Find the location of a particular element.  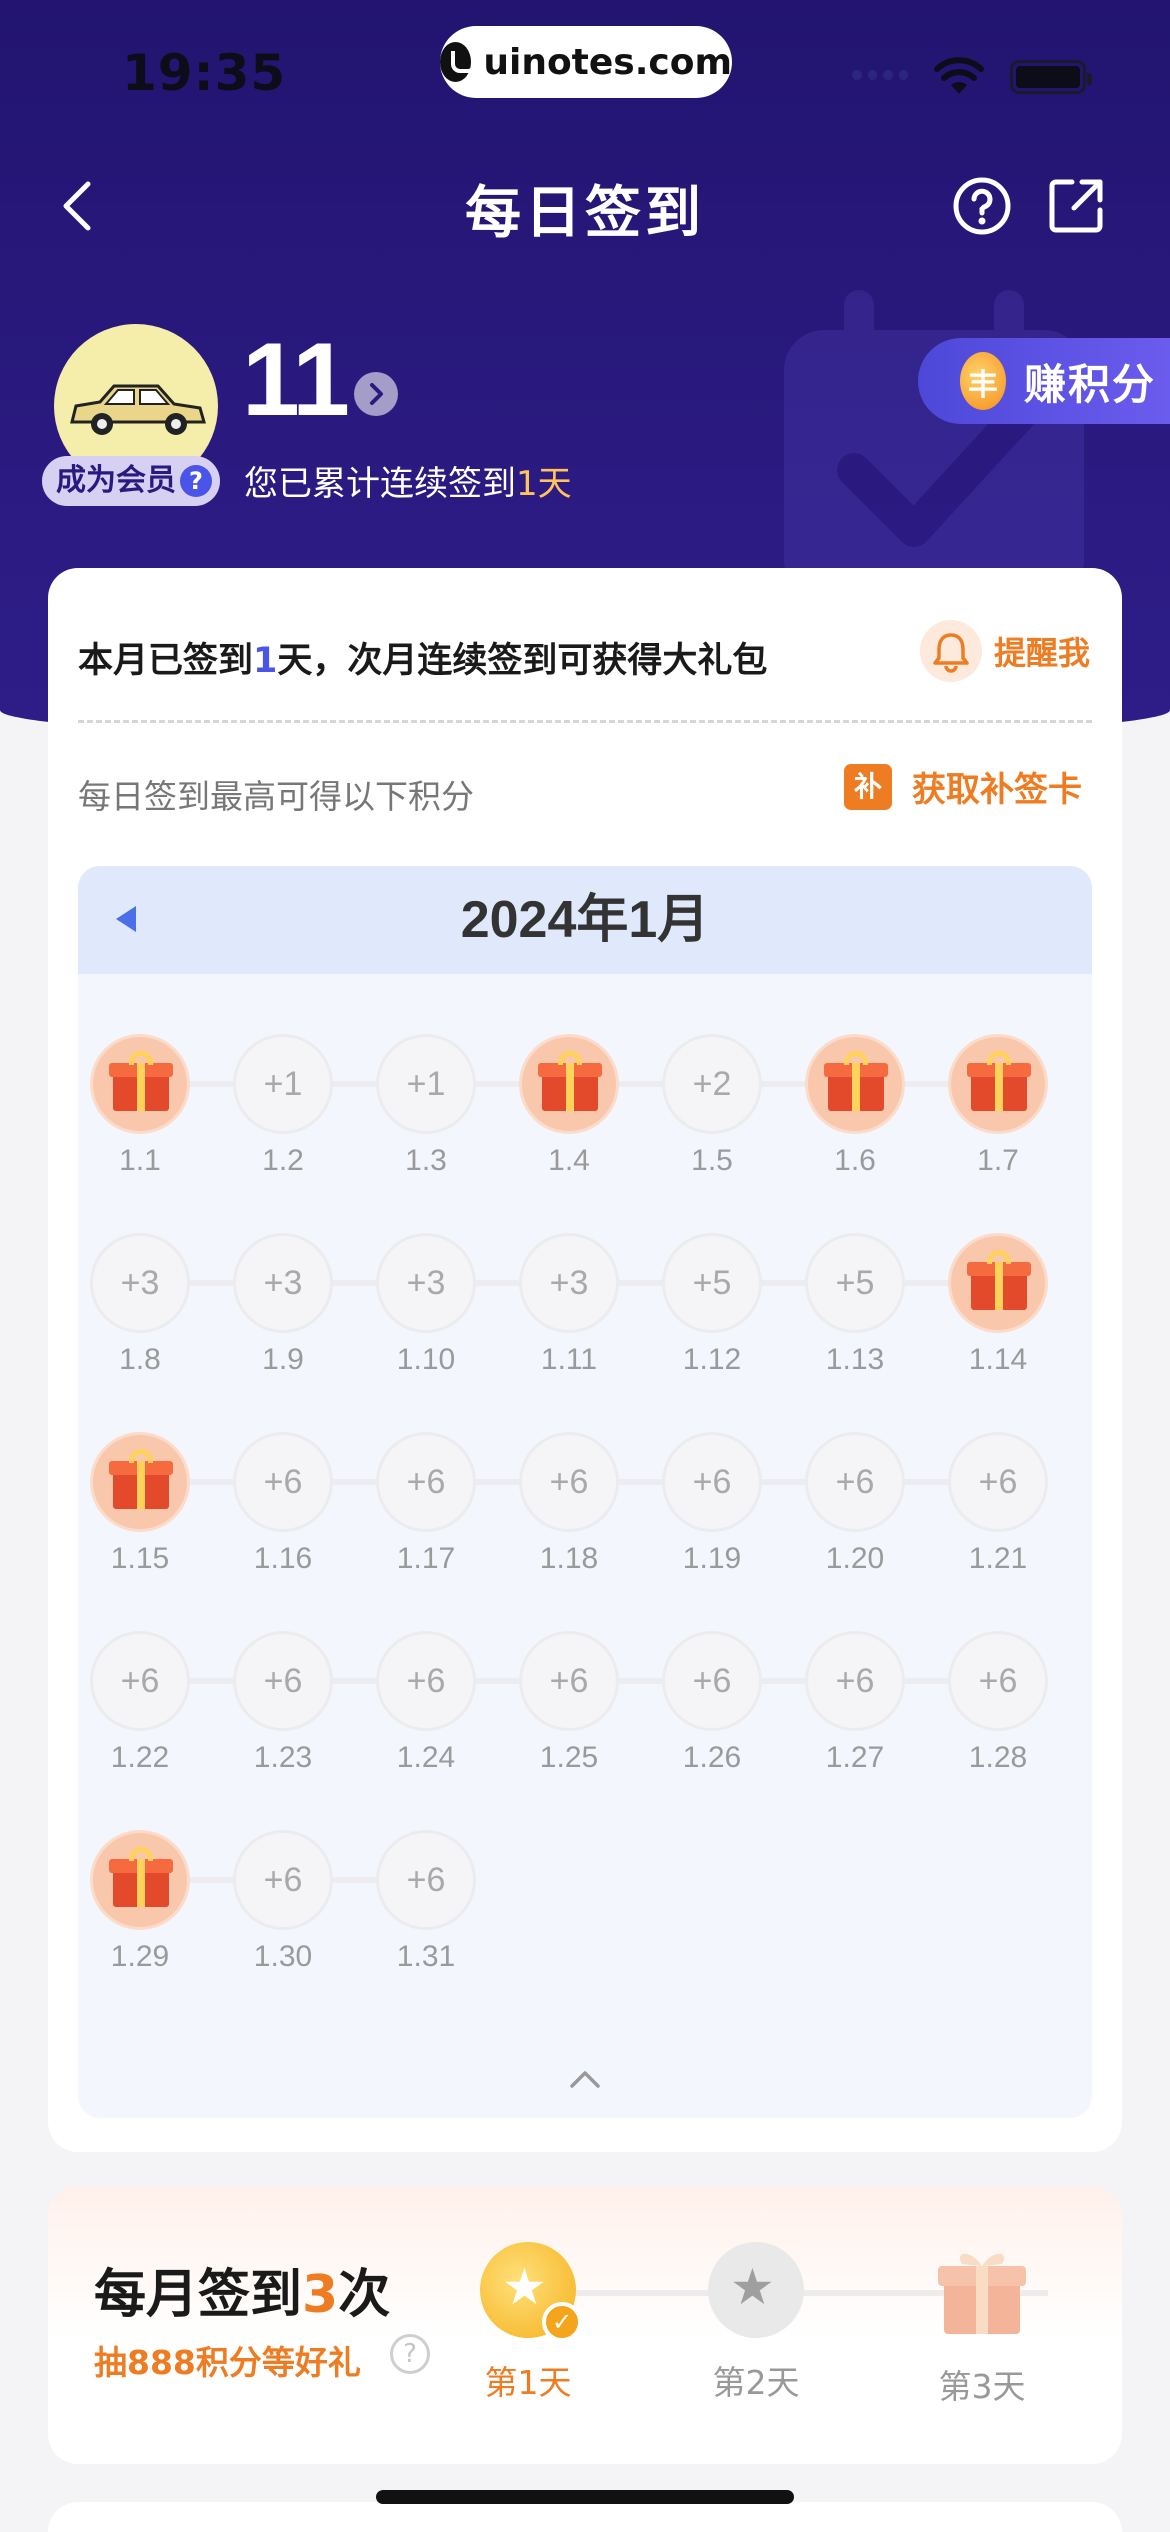

get-makeup-card-button: 补 获取补签卡 is located at coordinates (963, 786).